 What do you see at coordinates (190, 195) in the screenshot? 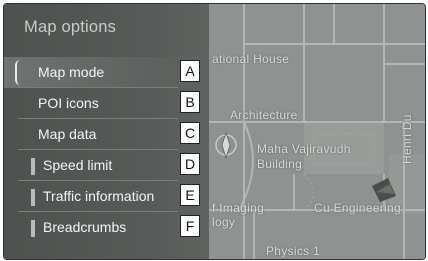
I see `callout-badge: E` at bounding box center [190, 195].